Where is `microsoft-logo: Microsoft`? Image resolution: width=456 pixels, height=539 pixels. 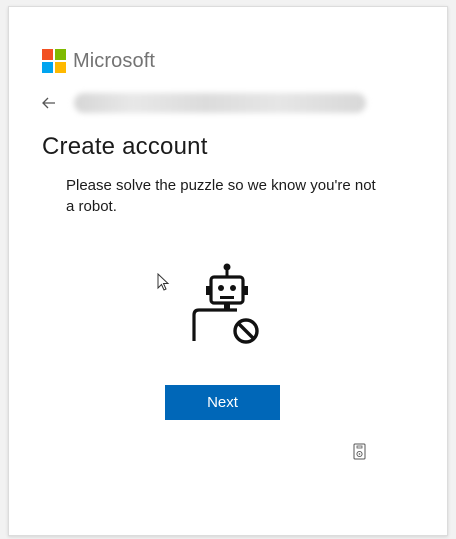
microsoft-logo: Microsoft is located at coordinates (98, 61).